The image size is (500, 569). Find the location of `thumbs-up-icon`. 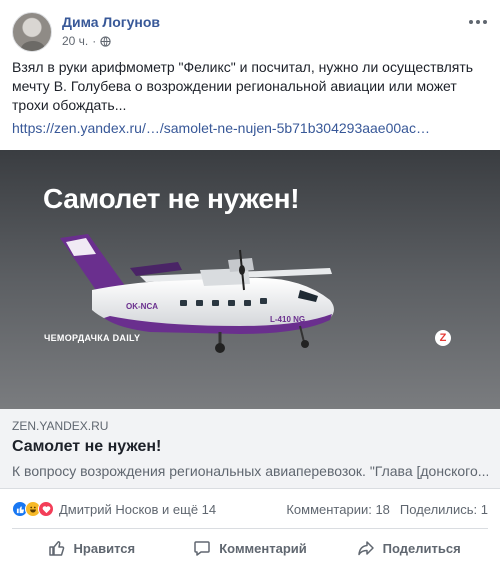

thumbs-up-icon is located at coordinates (56, 548).